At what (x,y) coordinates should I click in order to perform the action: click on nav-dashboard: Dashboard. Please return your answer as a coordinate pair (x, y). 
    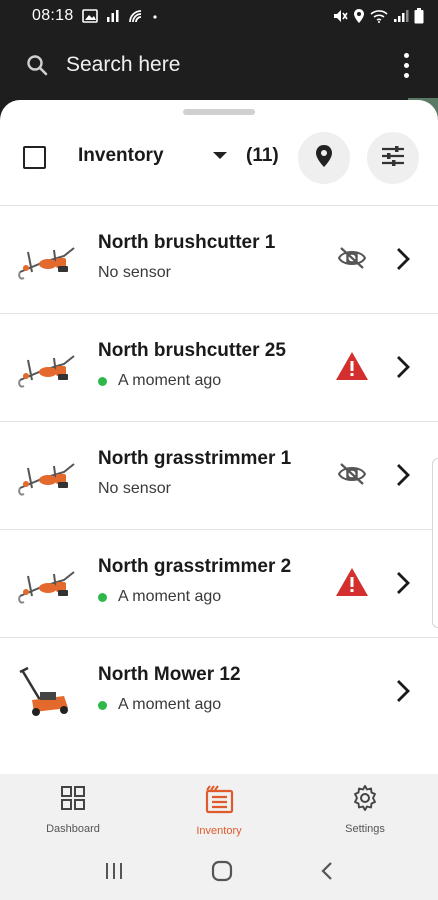
    Looking at the image, I should click on (73, 810).